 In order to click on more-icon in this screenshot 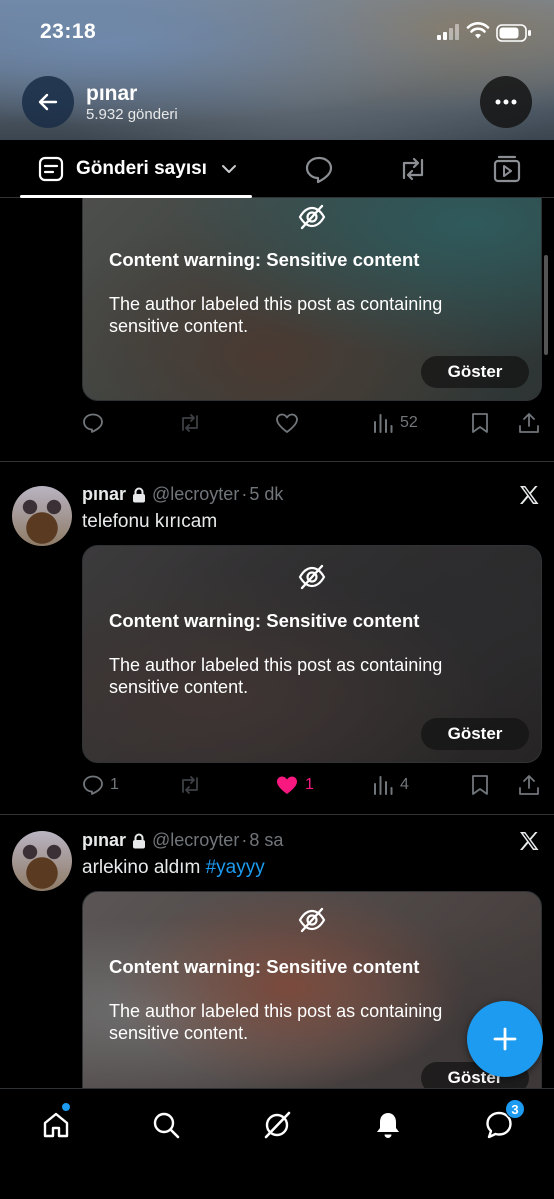, I will do `click(506, 102)`.